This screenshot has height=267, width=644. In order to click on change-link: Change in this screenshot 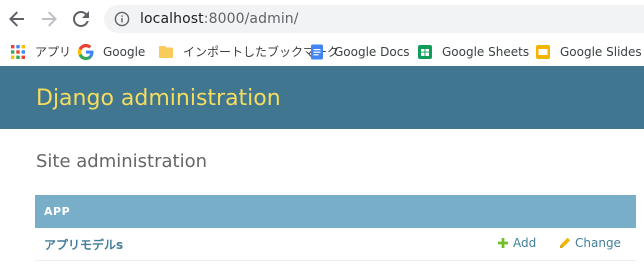, I will do `click(590, 243)`.